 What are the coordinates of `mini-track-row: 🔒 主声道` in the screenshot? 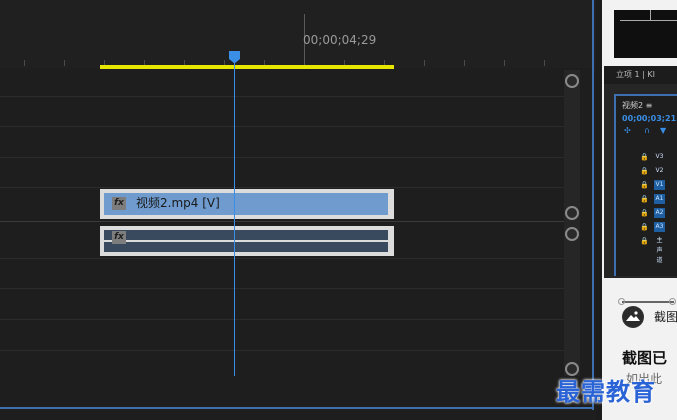 It's located at (658, 250).